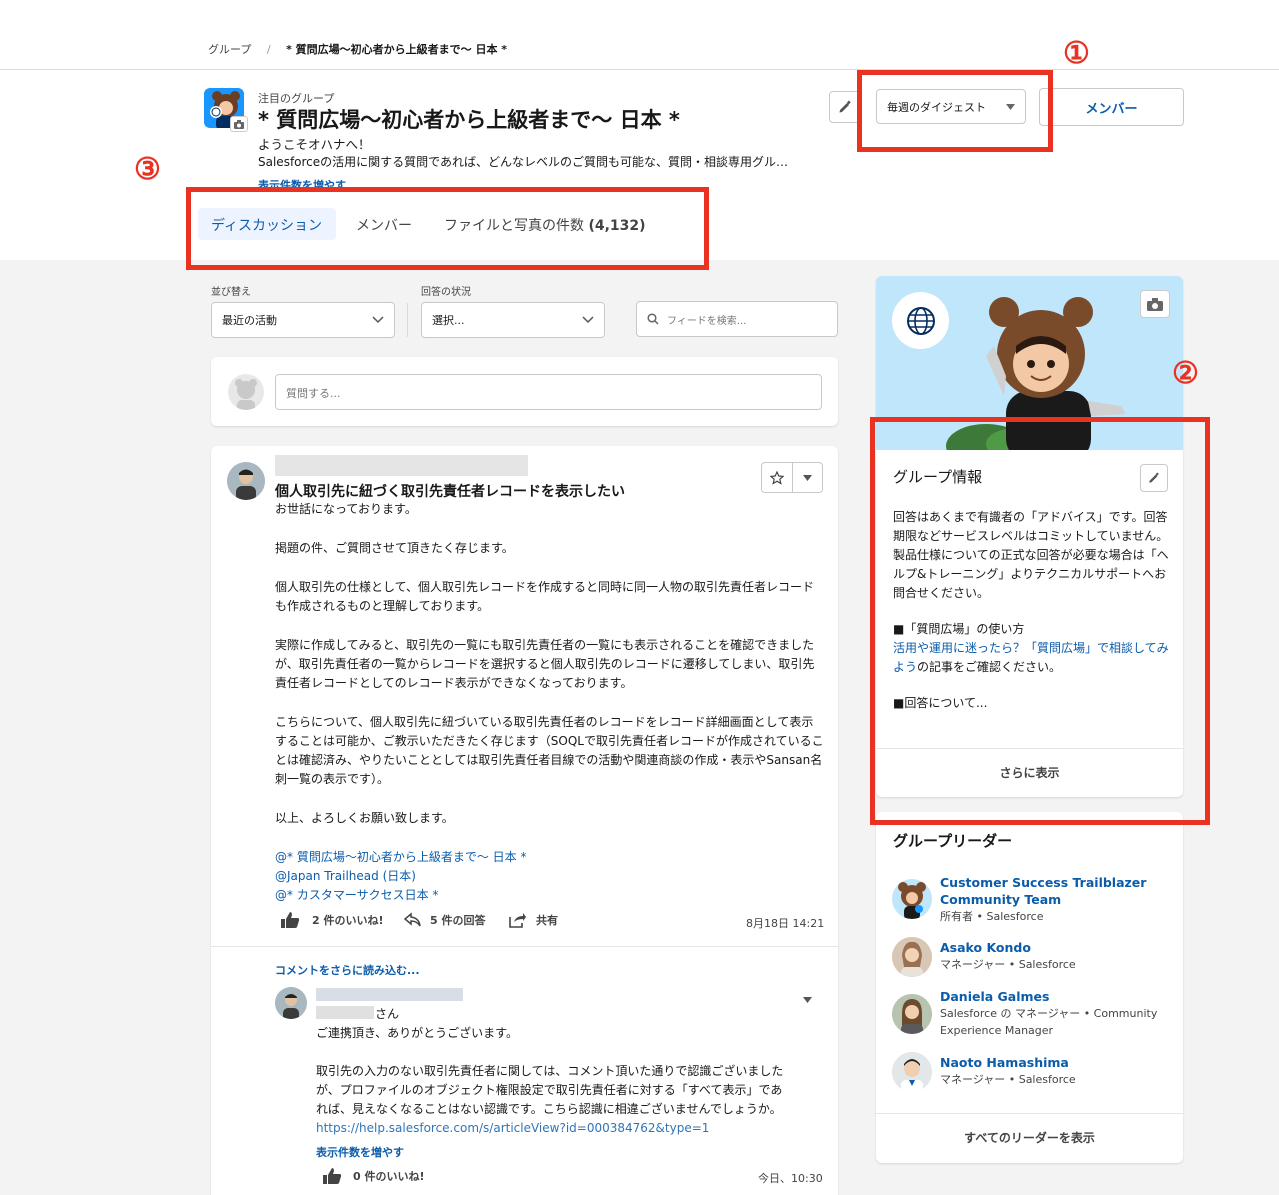  Describe the element at coordinates (532, 920) in the screenshot. I see `share-button: 共有` at that location.